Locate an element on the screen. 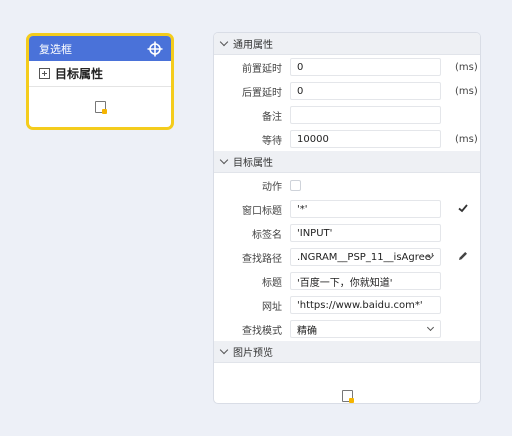 The height and width of the screenshot is (436, 512). field-label: 查找模式 is located at coordinates (262, 331).